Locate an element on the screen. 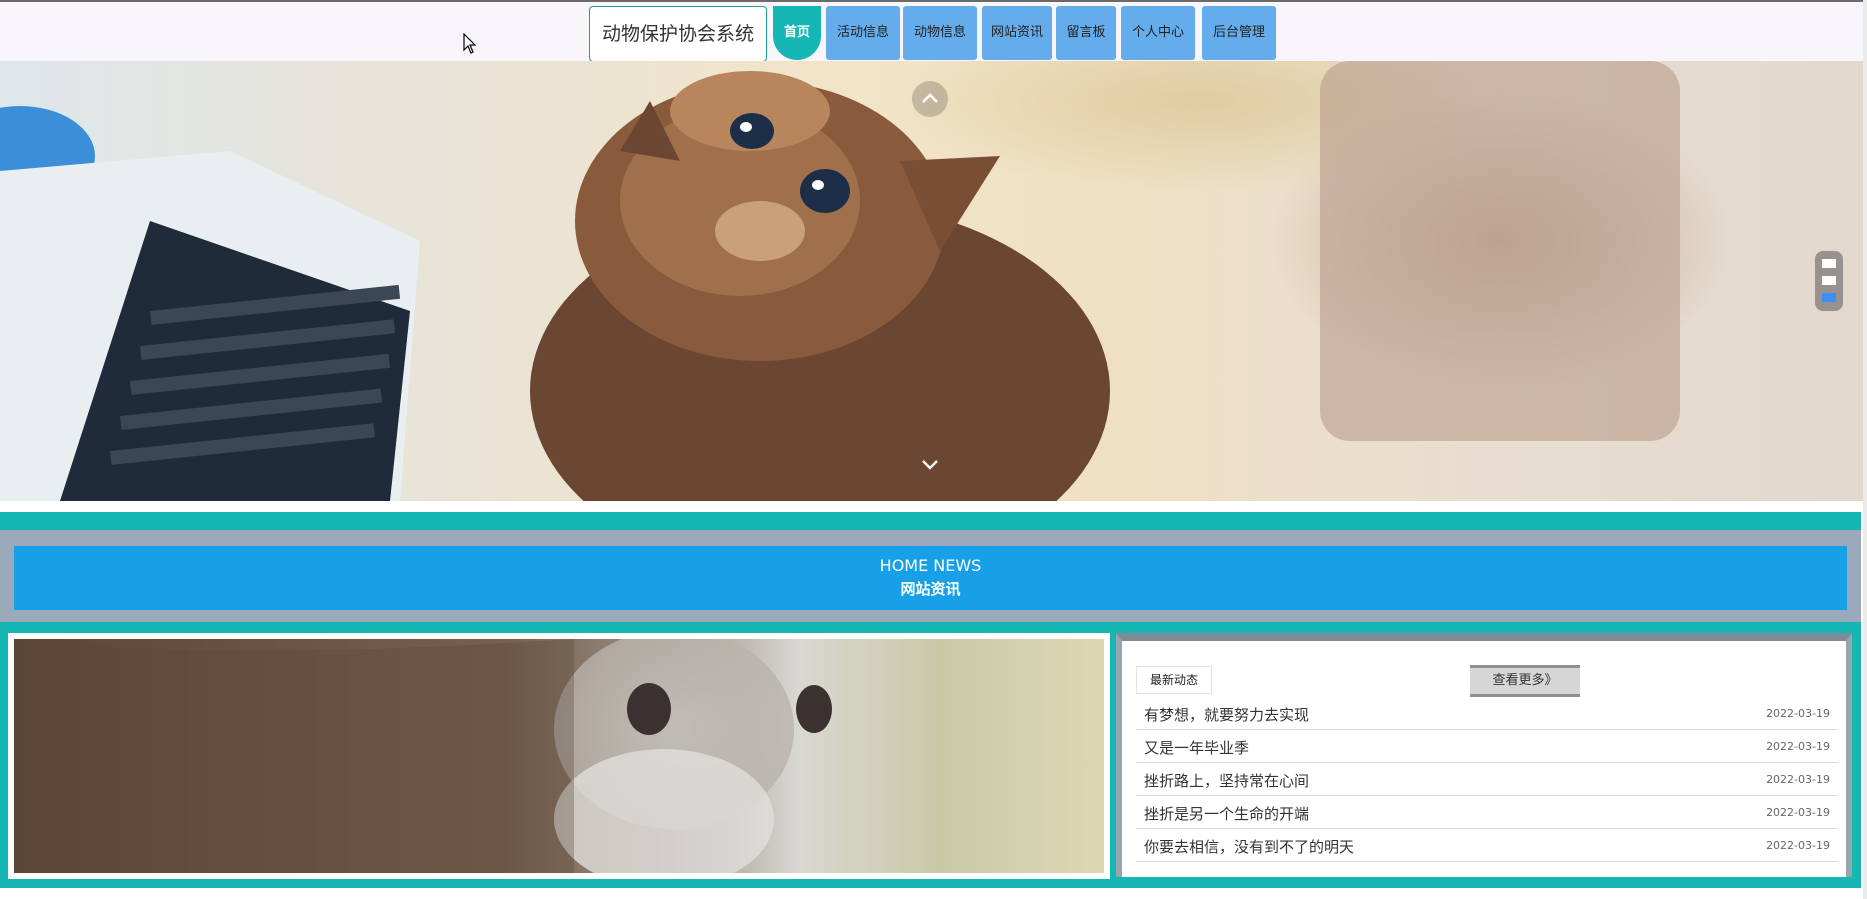  site-title: 动物保护协会系统 is located at coordinates (678, 34).